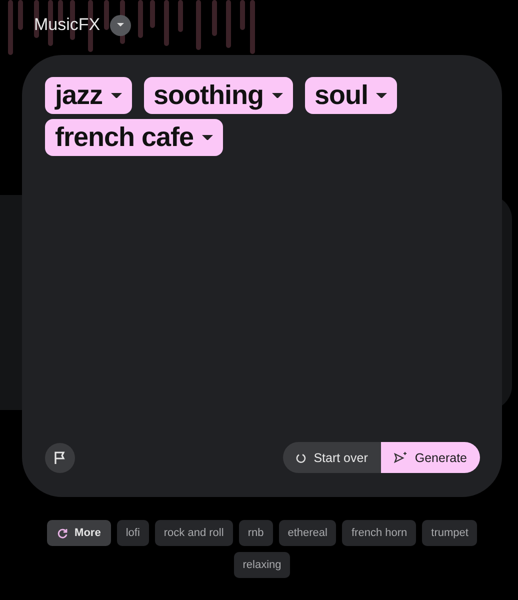 The height and width of the screenshot is (600, 518). What do you see at coordinates (67, 25) in the screenshot?
I see `app-title: MusicFX` at bounding box center [67, 25].